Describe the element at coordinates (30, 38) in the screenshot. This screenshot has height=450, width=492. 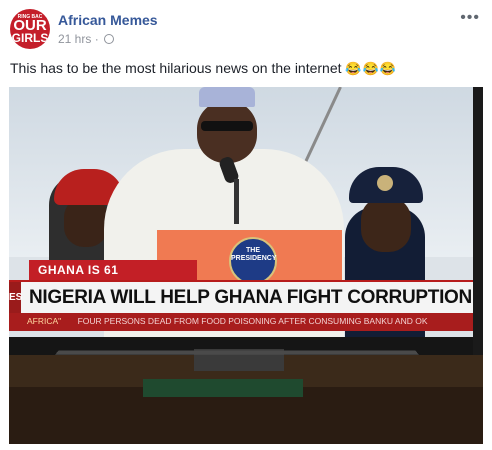
I see `avatar-text-bottom: GIRLS` at that location.